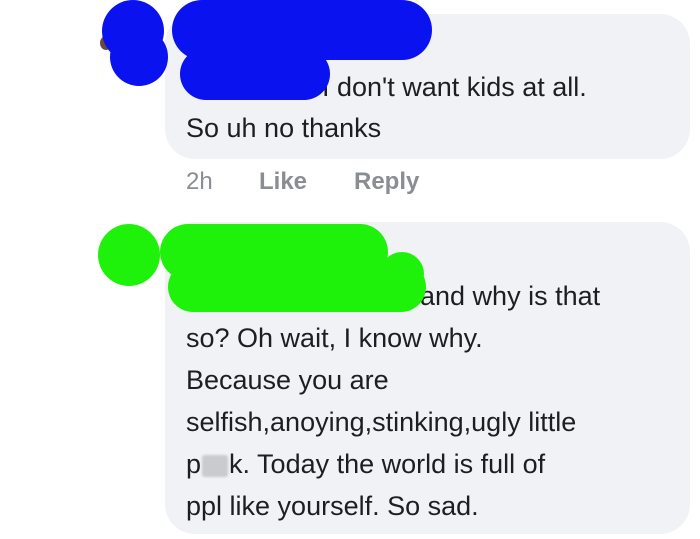 The image size is (700, 539). I want to click on comment-text: and why is that, so click(510, 296).